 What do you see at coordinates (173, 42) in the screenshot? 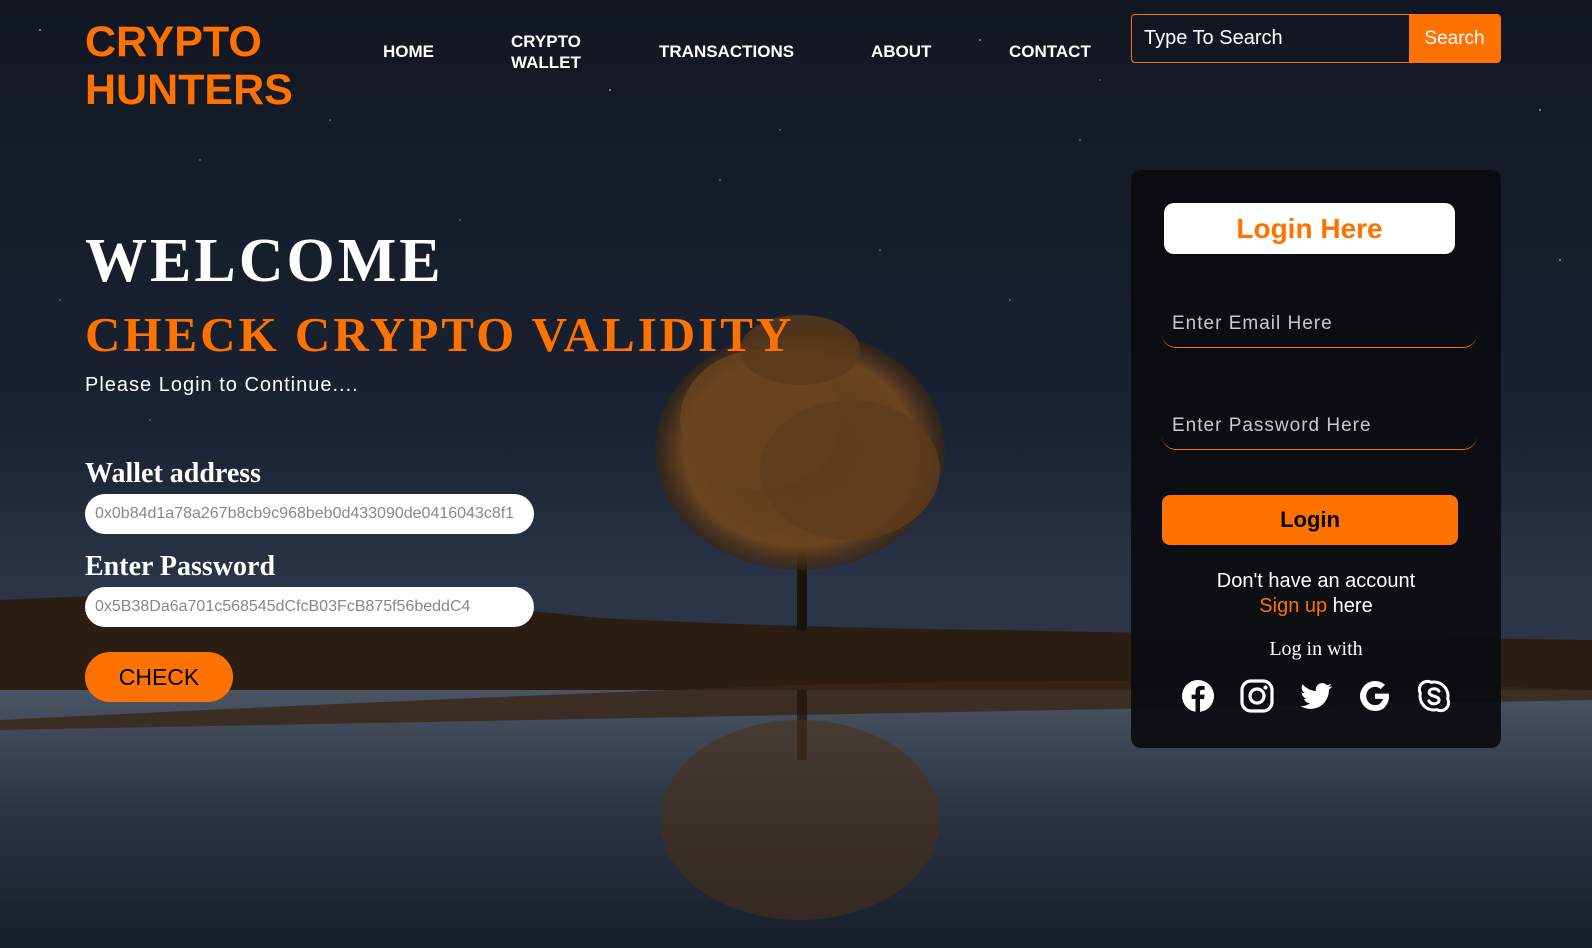
I see `brand-line-1: CRYPTO` at bounding box center [173, 42].